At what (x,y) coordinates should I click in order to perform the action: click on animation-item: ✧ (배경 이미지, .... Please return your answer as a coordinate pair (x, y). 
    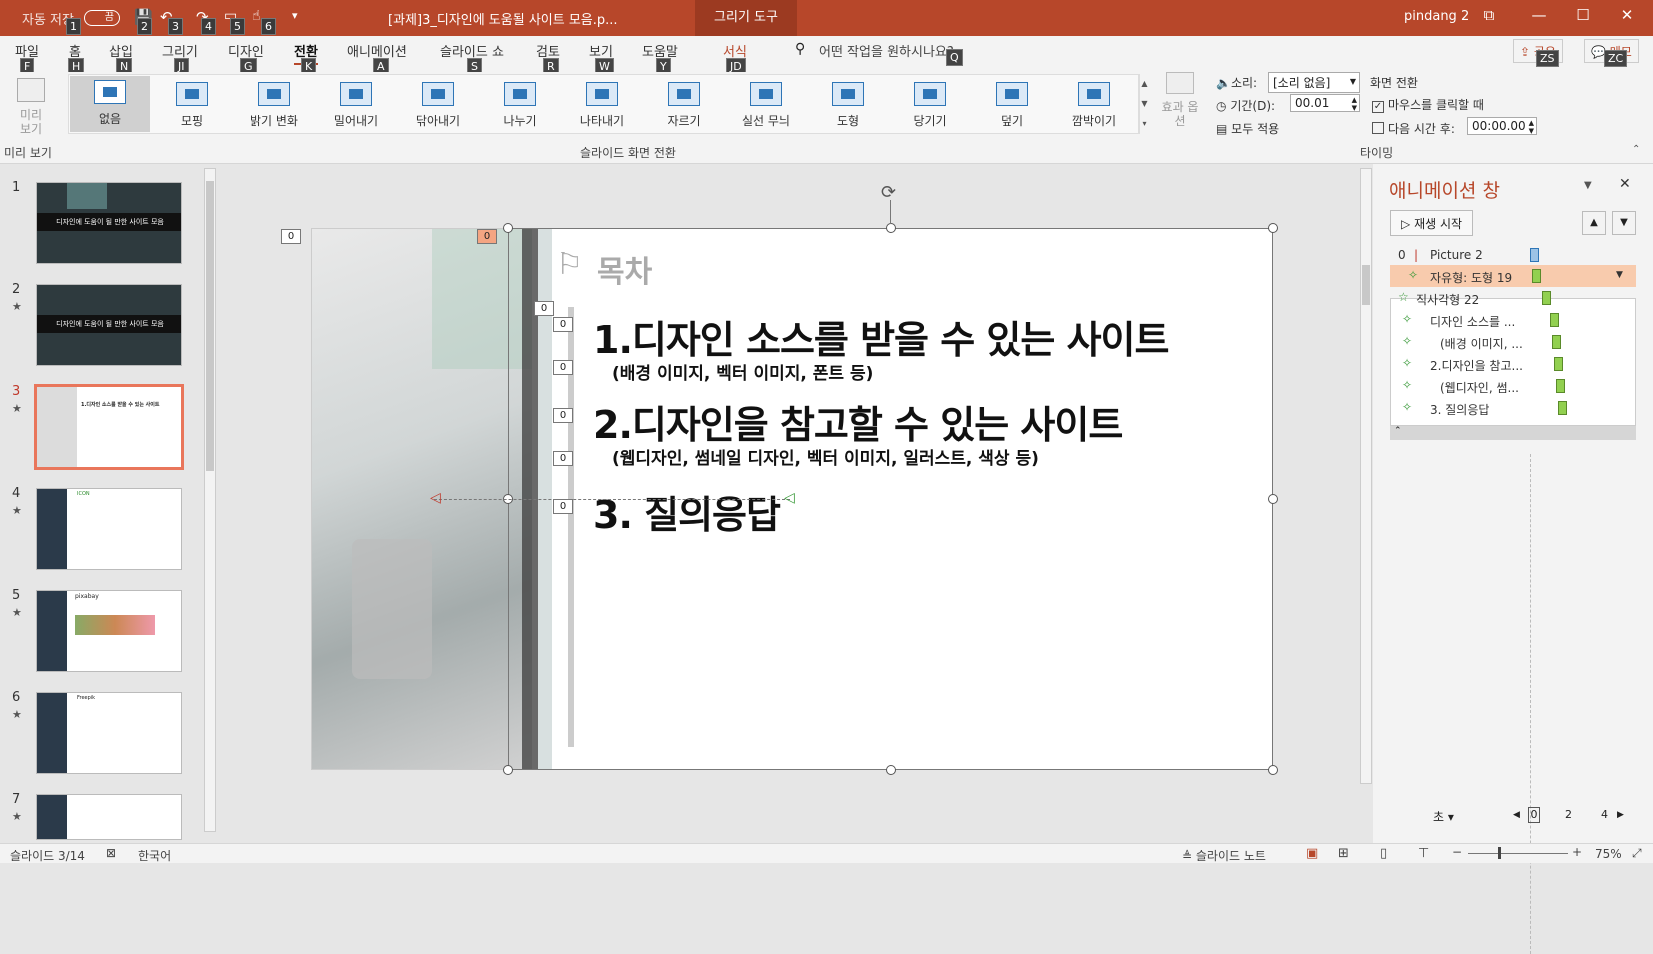
    Looking at the image, I should click on (1513, 342).